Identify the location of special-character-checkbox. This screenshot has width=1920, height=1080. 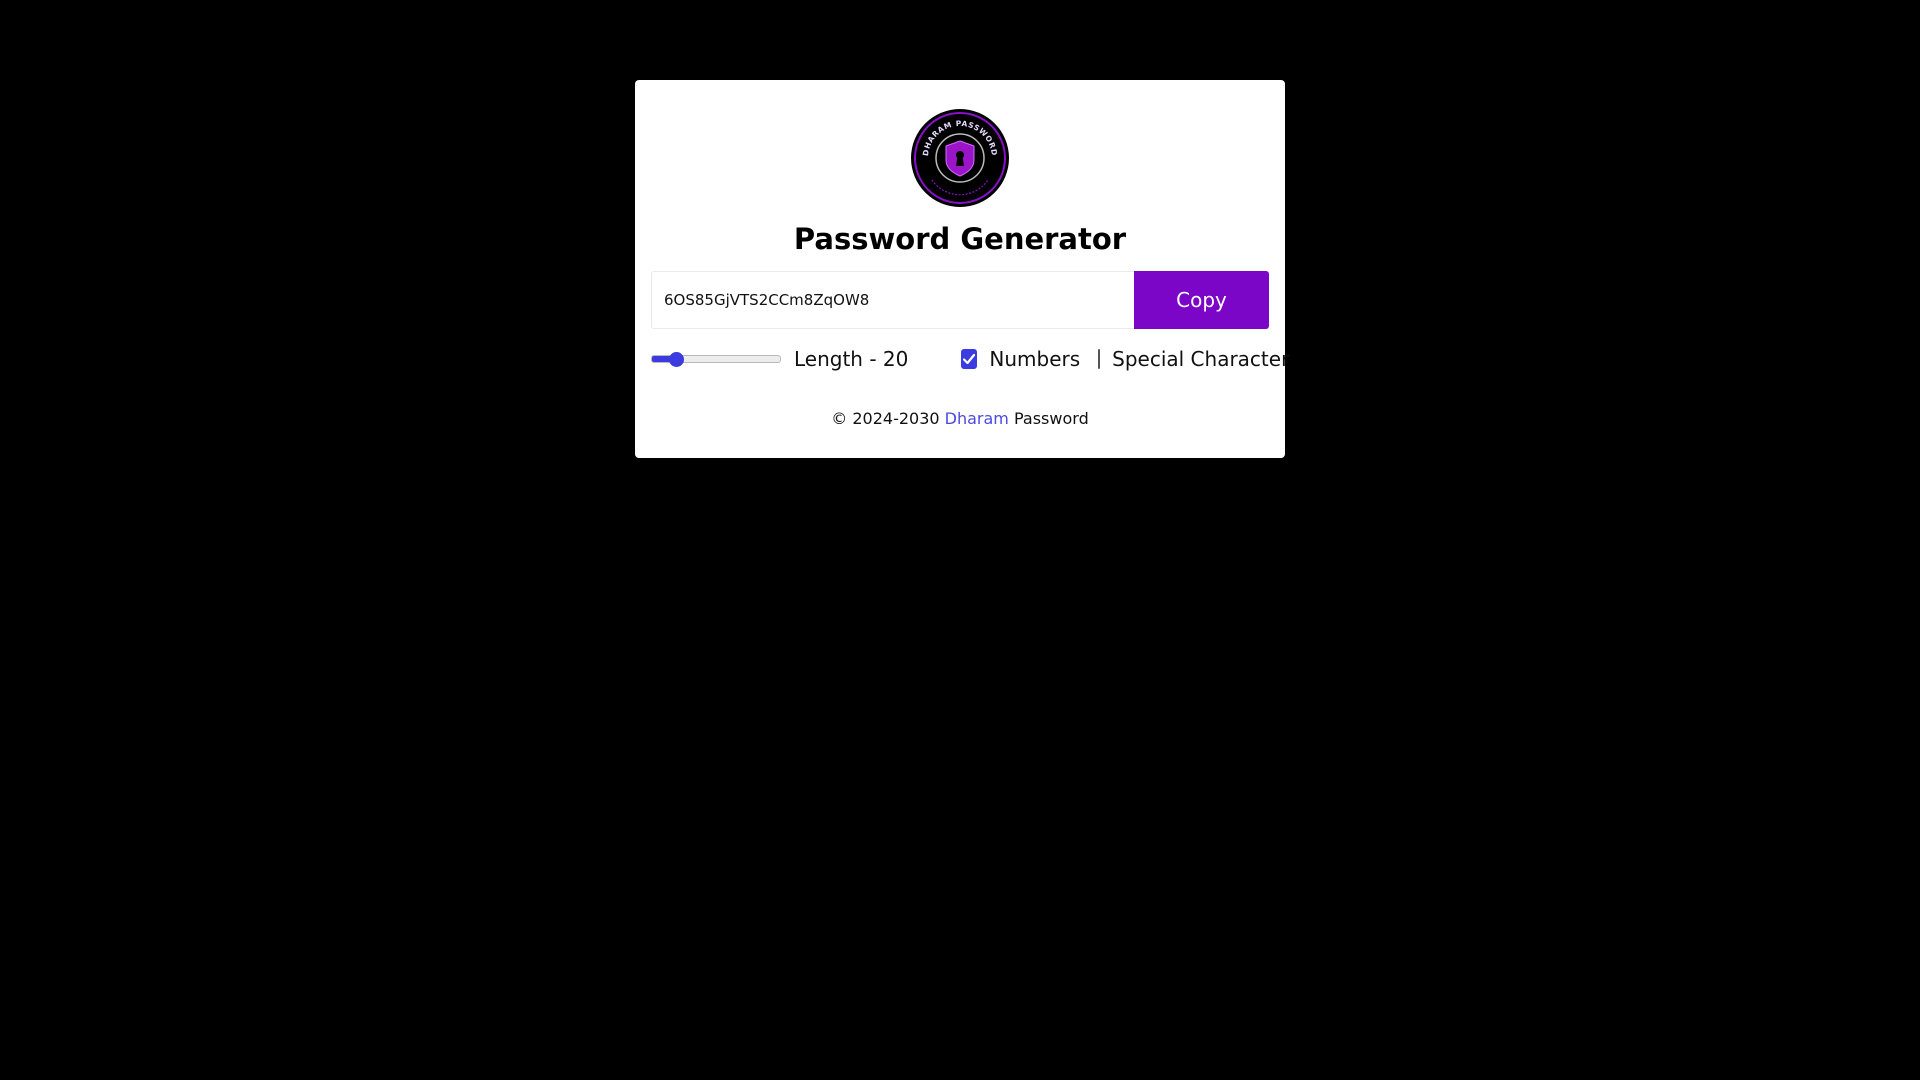
(1099, 359).